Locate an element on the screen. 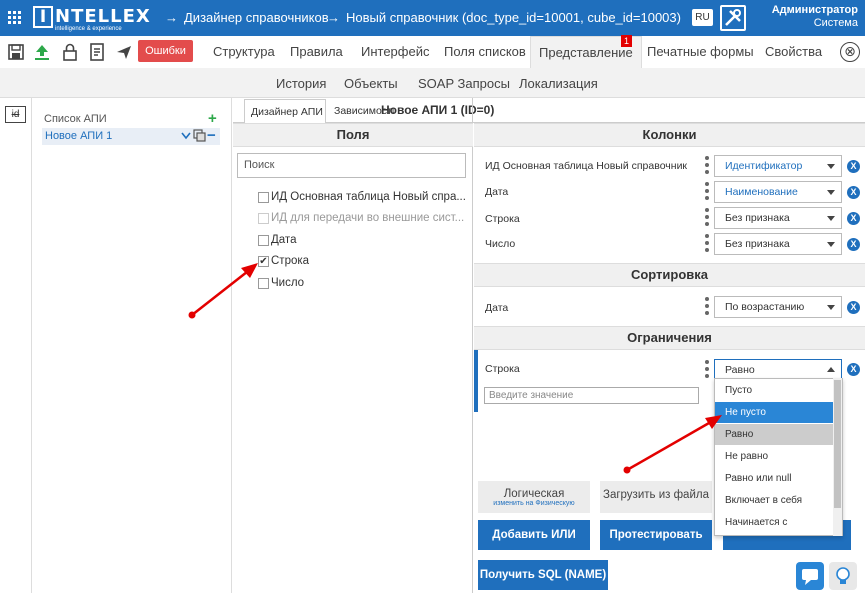  lock-icon is located at coordinates (70, 52).